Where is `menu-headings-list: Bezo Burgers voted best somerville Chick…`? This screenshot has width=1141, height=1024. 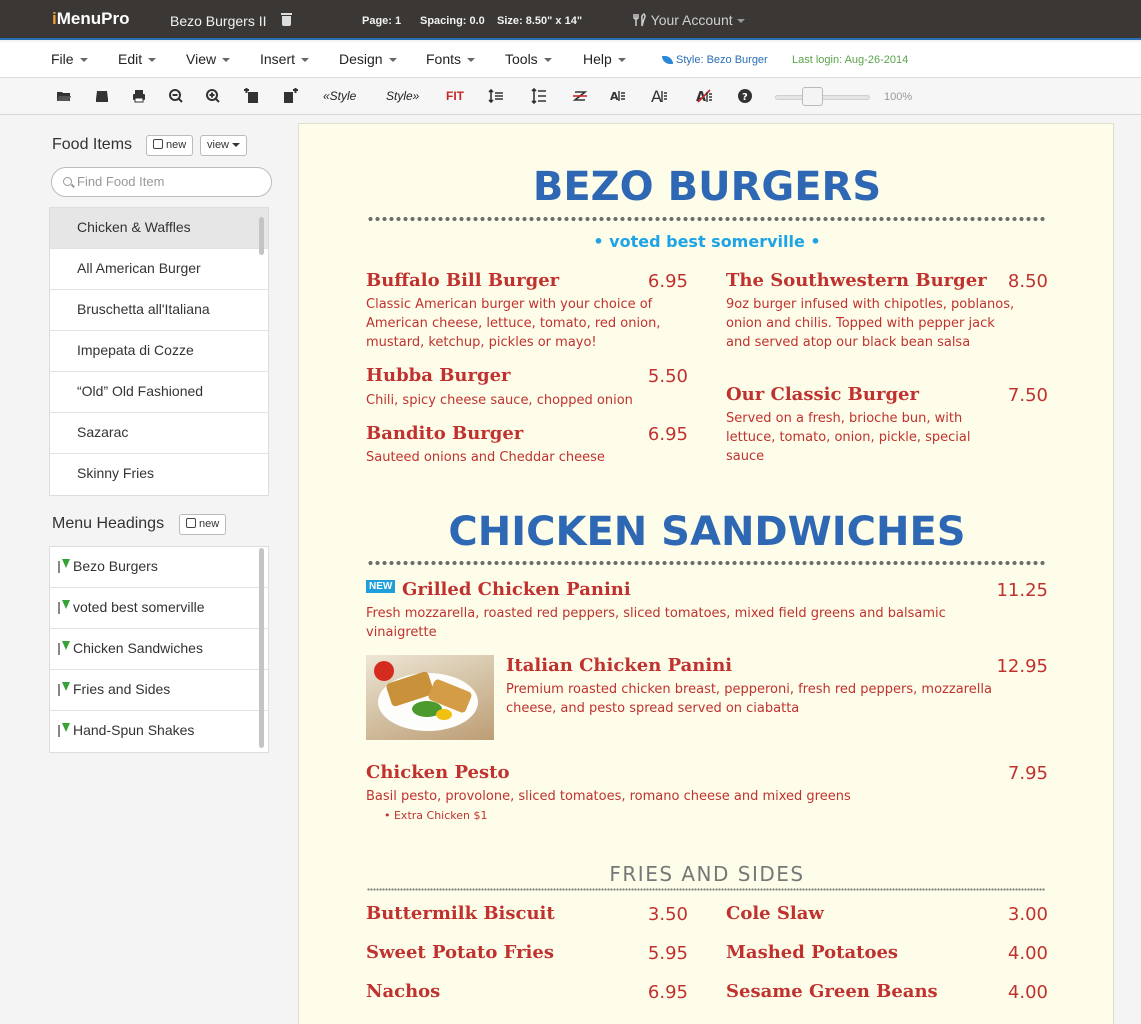
menu-headings-list: Bezo Burgers voted best somerville Chick… is located at coordinates (159, 649).